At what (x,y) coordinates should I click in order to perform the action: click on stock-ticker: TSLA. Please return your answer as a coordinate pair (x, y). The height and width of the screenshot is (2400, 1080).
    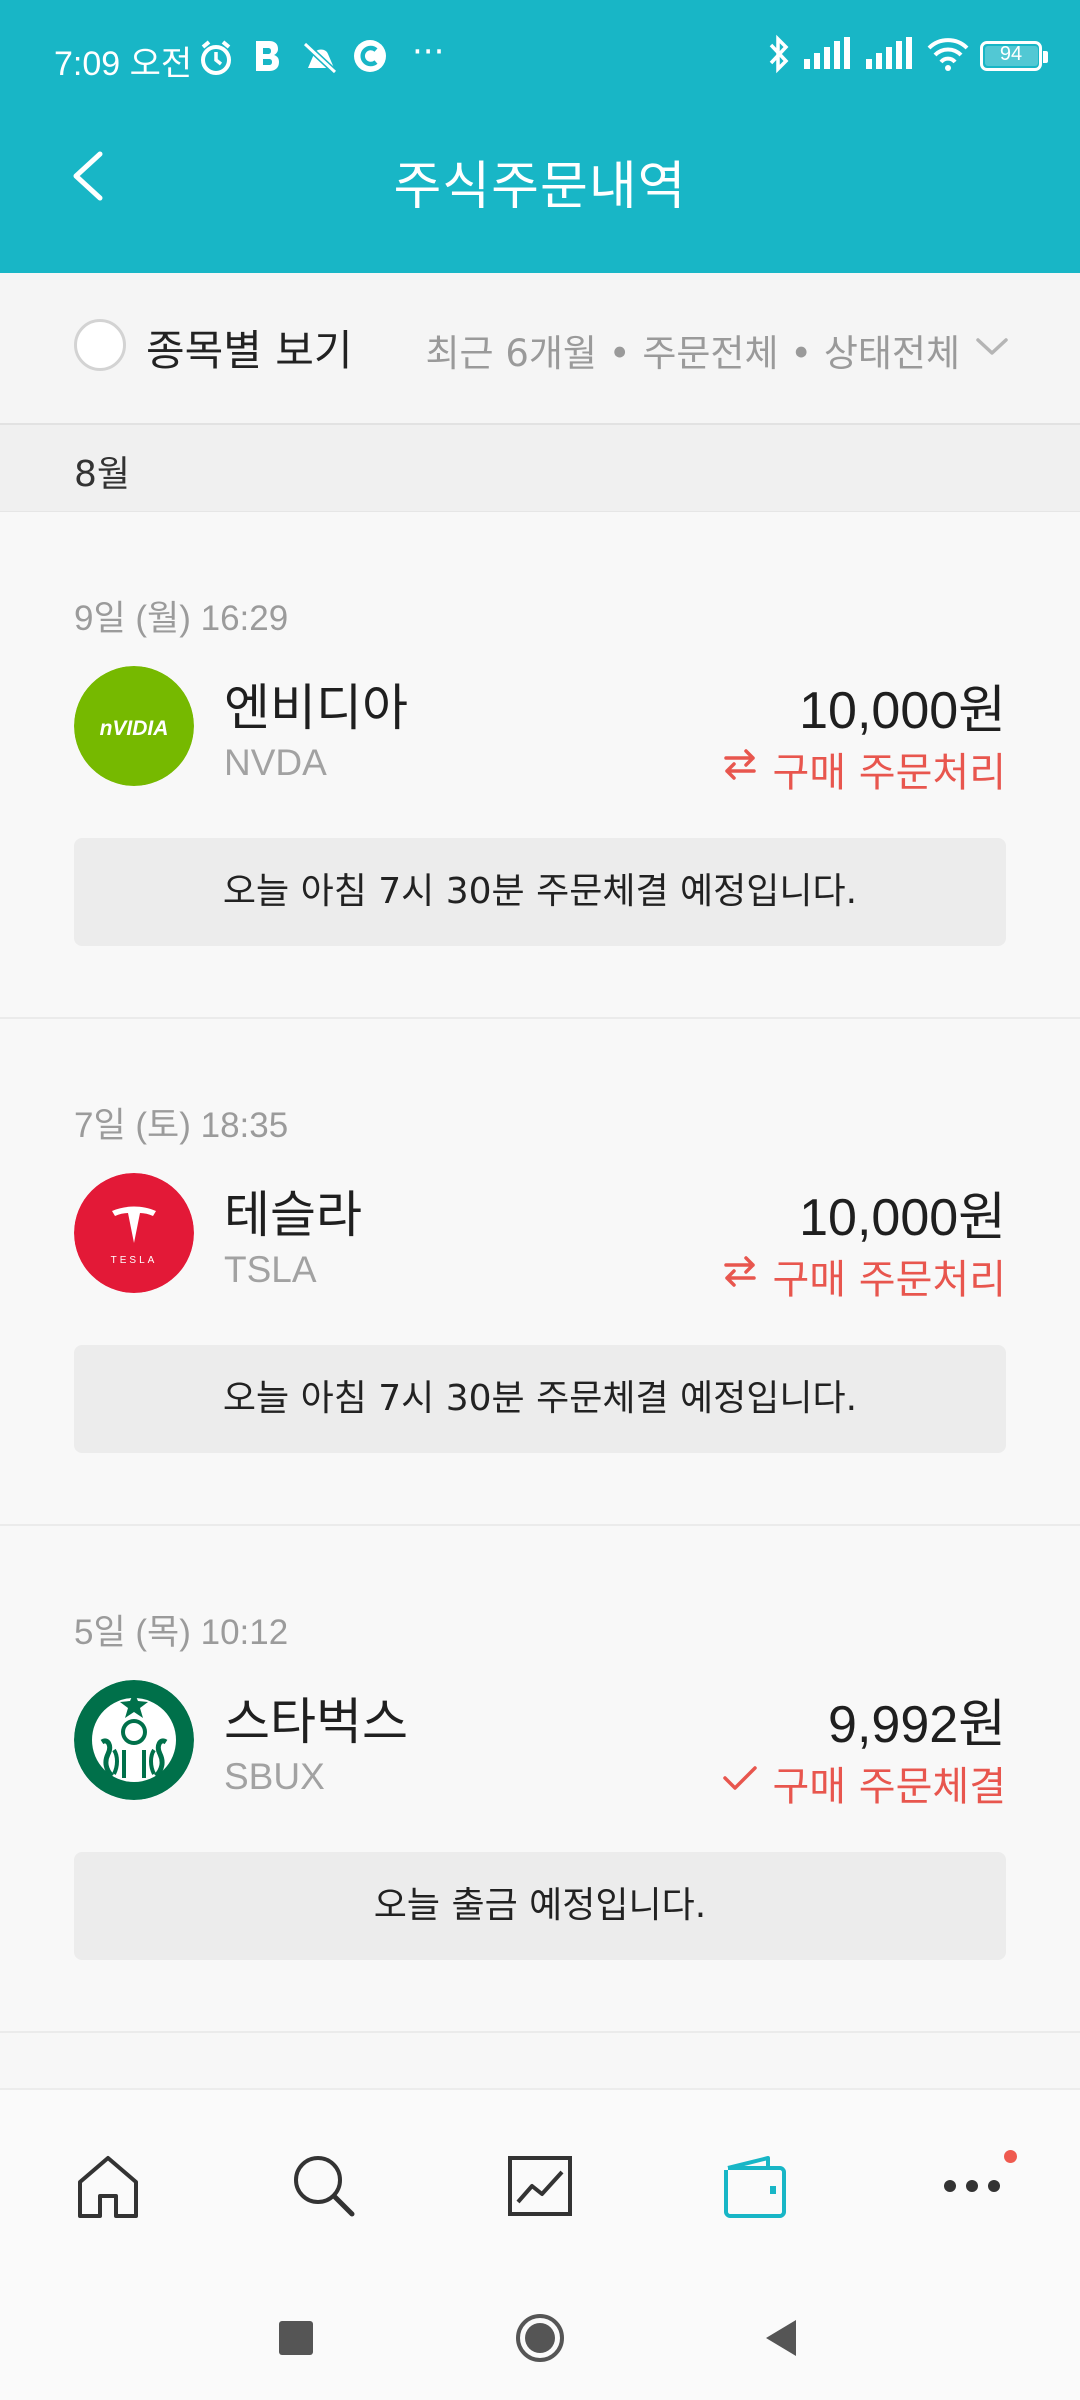
    Looking at the image, I should click on (270, 1269).